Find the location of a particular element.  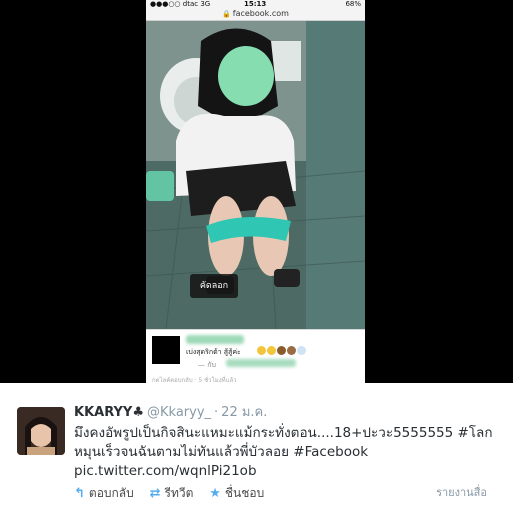

poop-emoji-icon is located at coordinates (281, 350).